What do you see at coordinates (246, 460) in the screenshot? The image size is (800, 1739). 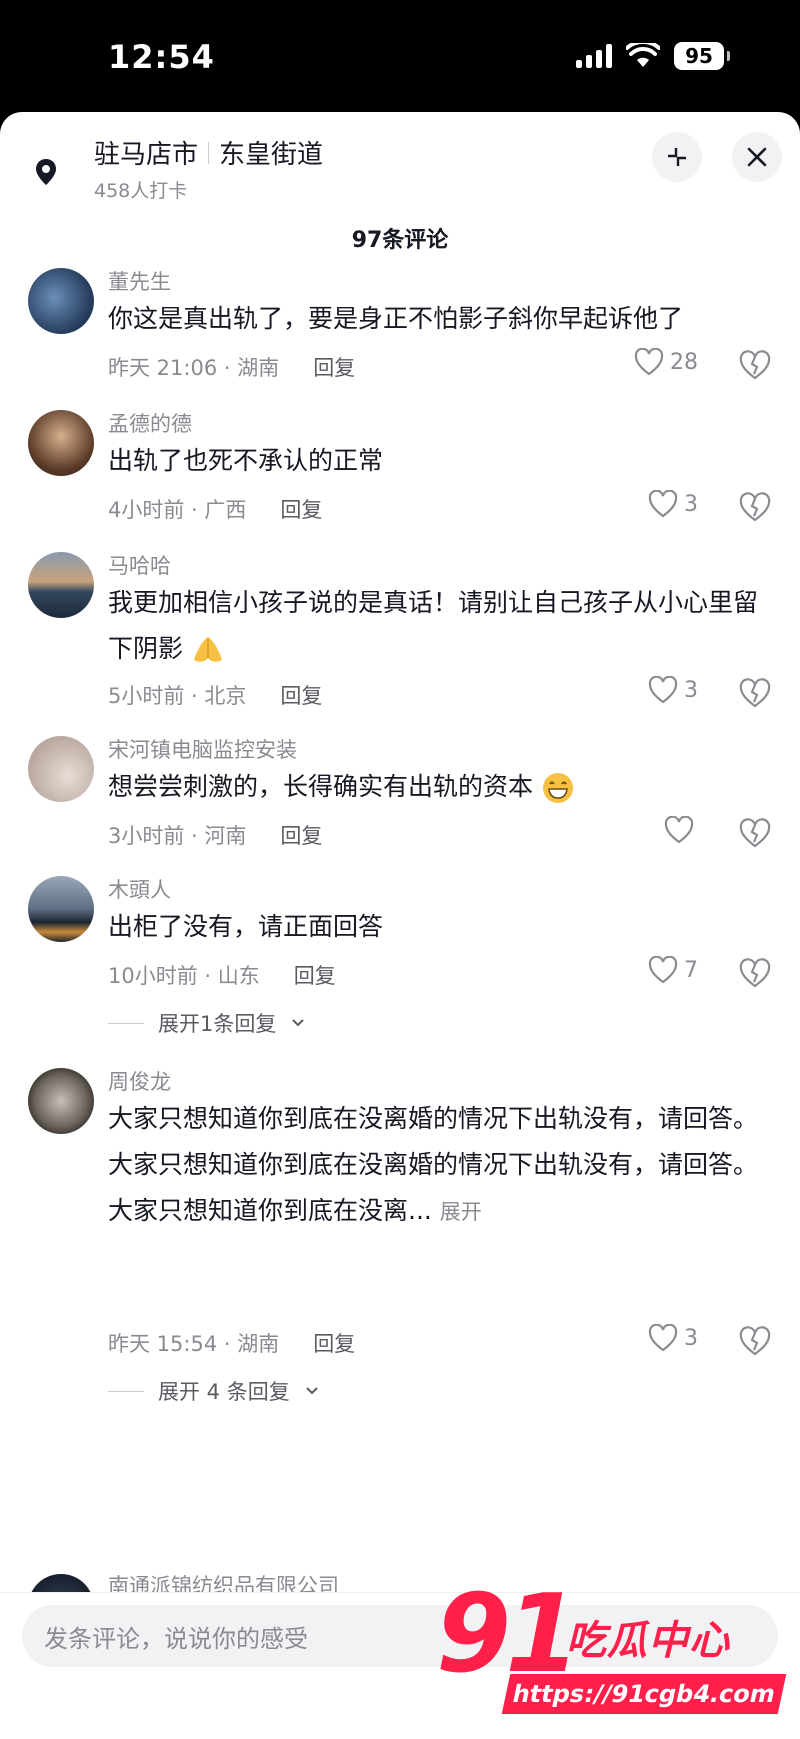 I see `comment-text: 出轨了也死不承认的正常` at bounding box center [246, 460].